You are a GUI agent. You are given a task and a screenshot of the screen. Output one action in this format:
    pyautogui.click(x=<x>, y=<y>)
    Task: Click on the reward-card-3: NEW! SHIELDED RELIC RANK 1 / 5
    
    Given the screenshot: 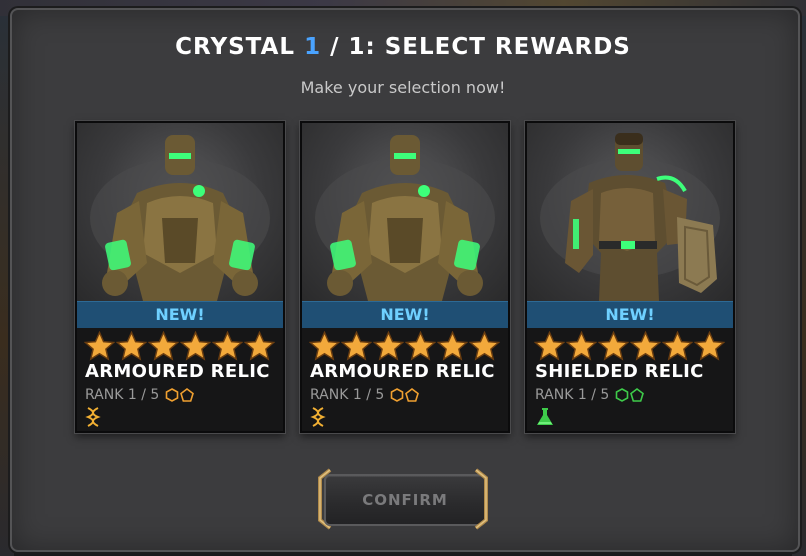 What is the action you would take?
    pyautogui.click(x=630, y=277)
    